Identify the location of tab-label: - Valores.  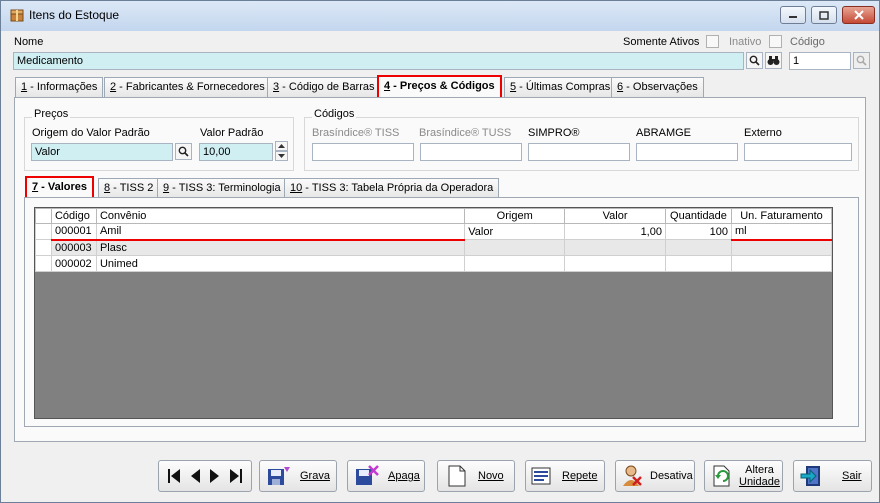
(63, 187).